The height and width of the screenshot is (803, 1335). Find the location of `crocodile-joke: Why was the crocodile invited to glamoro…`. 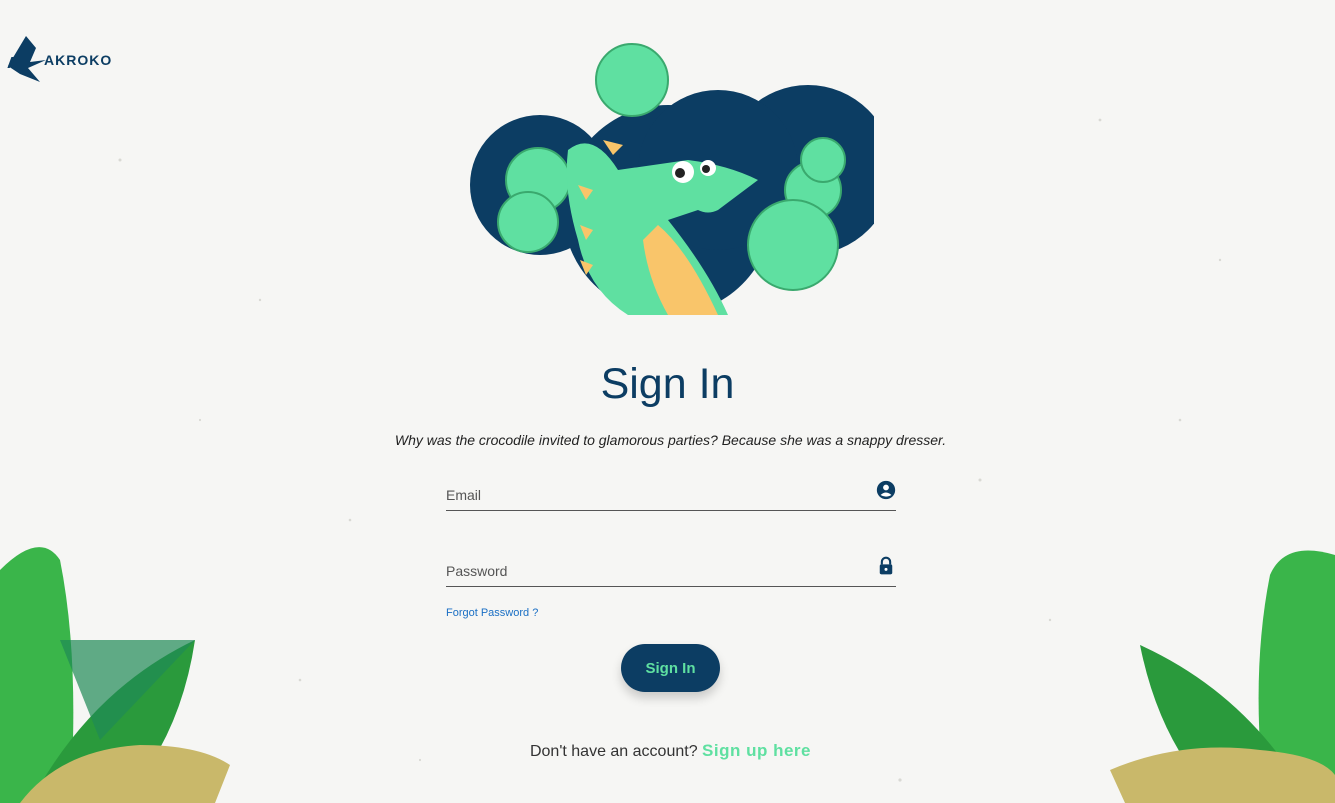

crocodile-joke: Why was the crocodile invited to glamoro… is located at coordinates (670, 440).